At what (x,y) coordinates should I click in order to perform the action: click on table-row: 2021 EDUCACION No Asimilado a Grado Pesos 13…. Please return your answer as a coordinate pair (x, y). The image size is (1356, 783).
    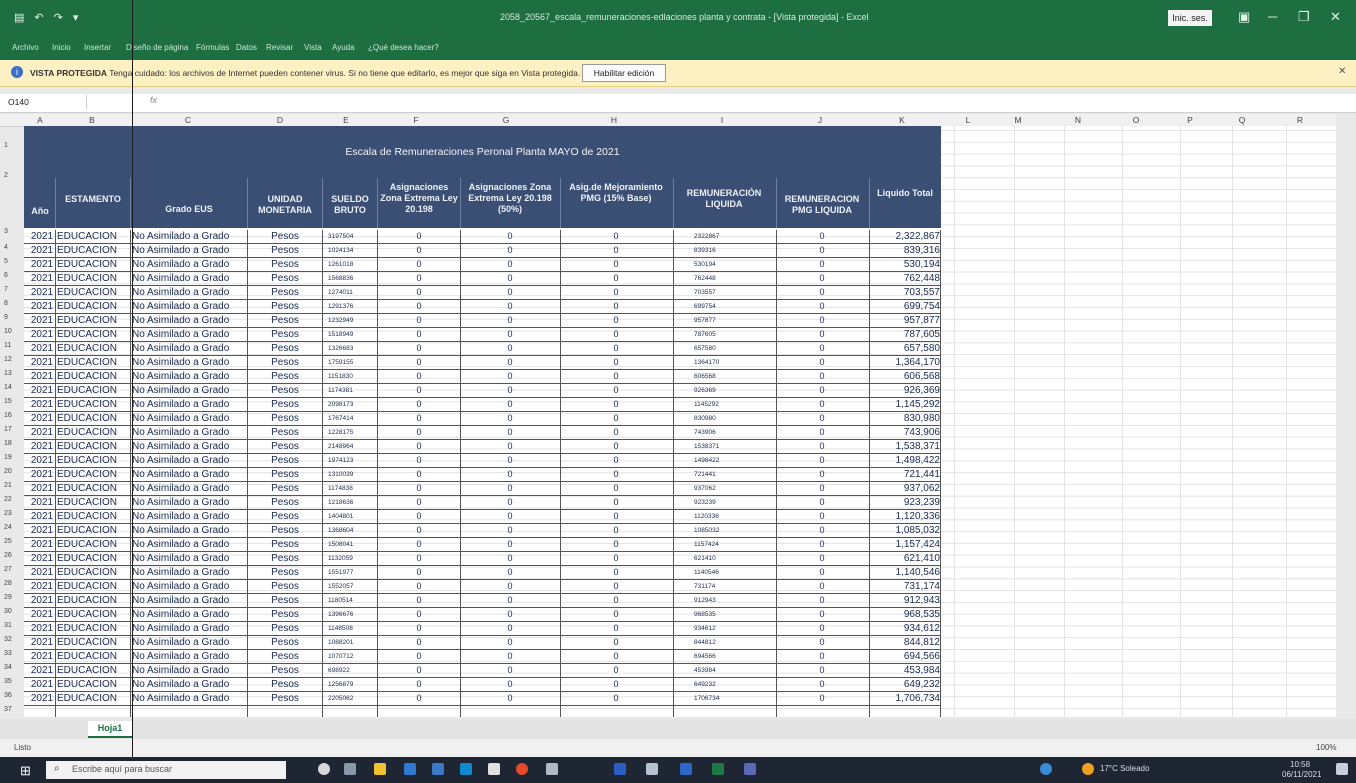
    Looking at the image, I should click on (482, 615).